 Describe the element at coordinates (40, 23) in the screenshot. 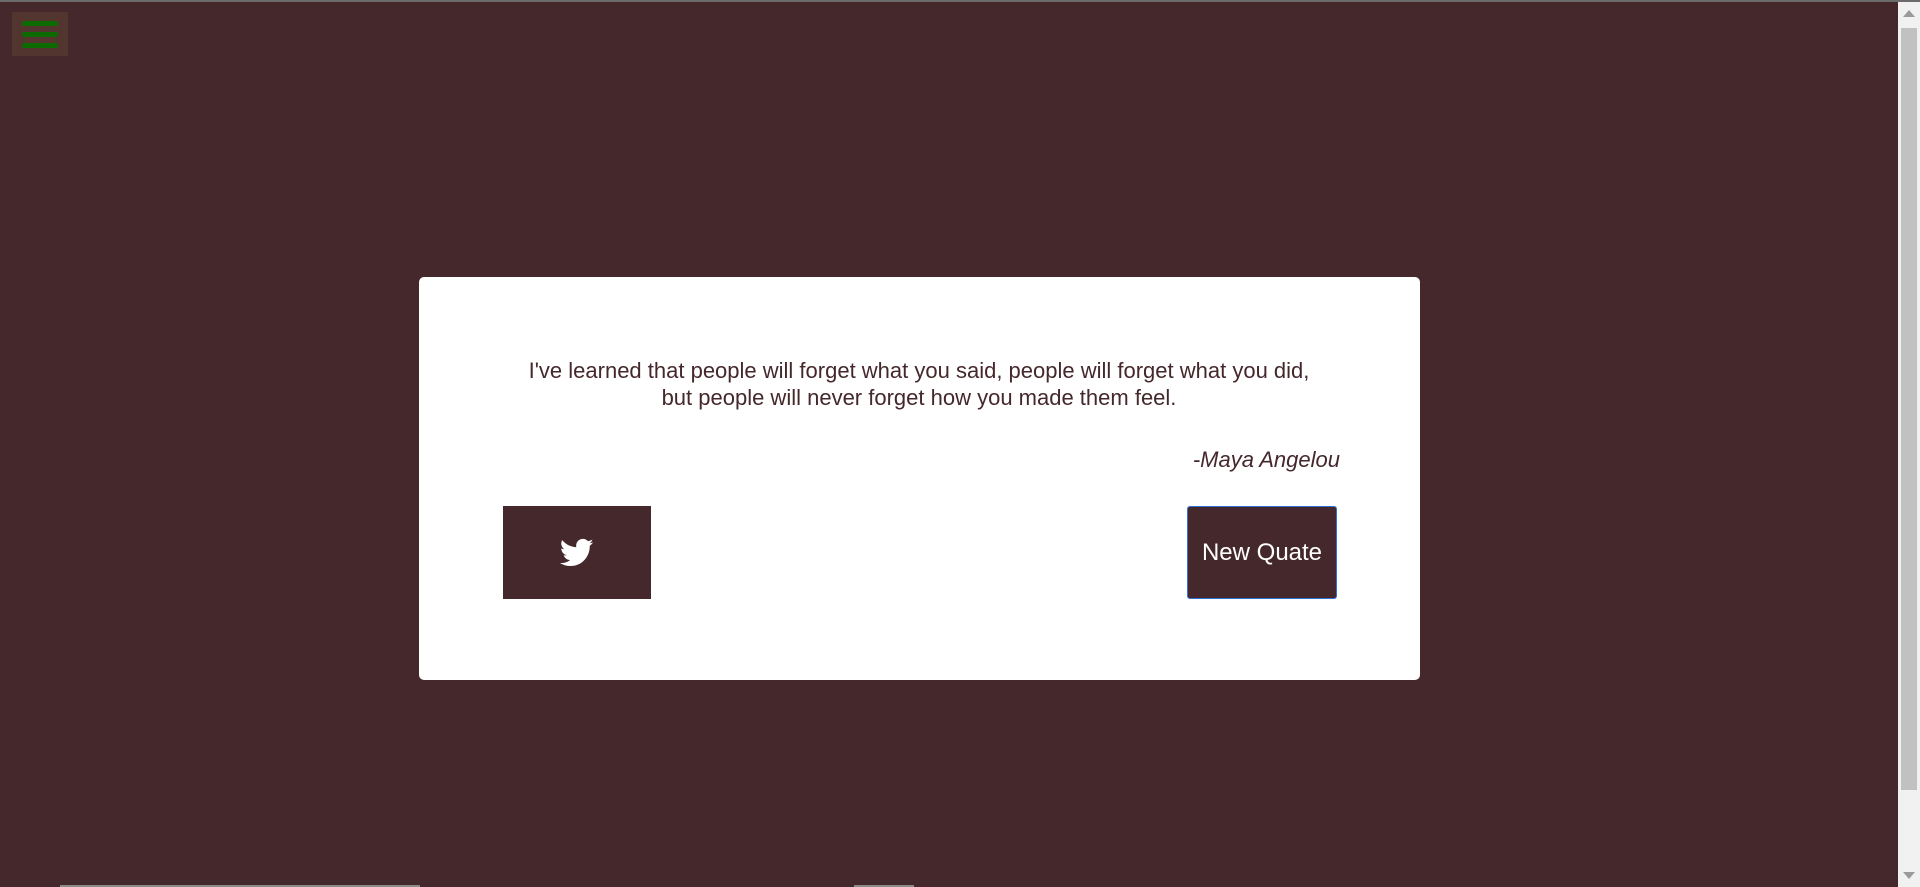

I see `hamburger-menu-icon` at that location.